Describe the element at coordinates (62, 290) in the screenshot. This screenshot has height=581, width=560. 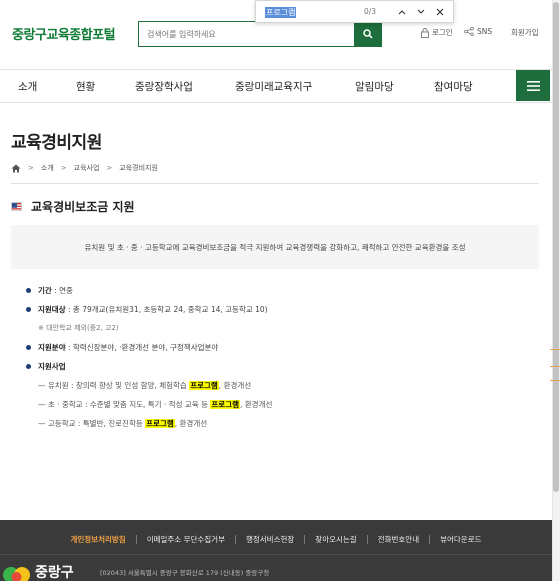
I see `period-value: : 연중` at that location.